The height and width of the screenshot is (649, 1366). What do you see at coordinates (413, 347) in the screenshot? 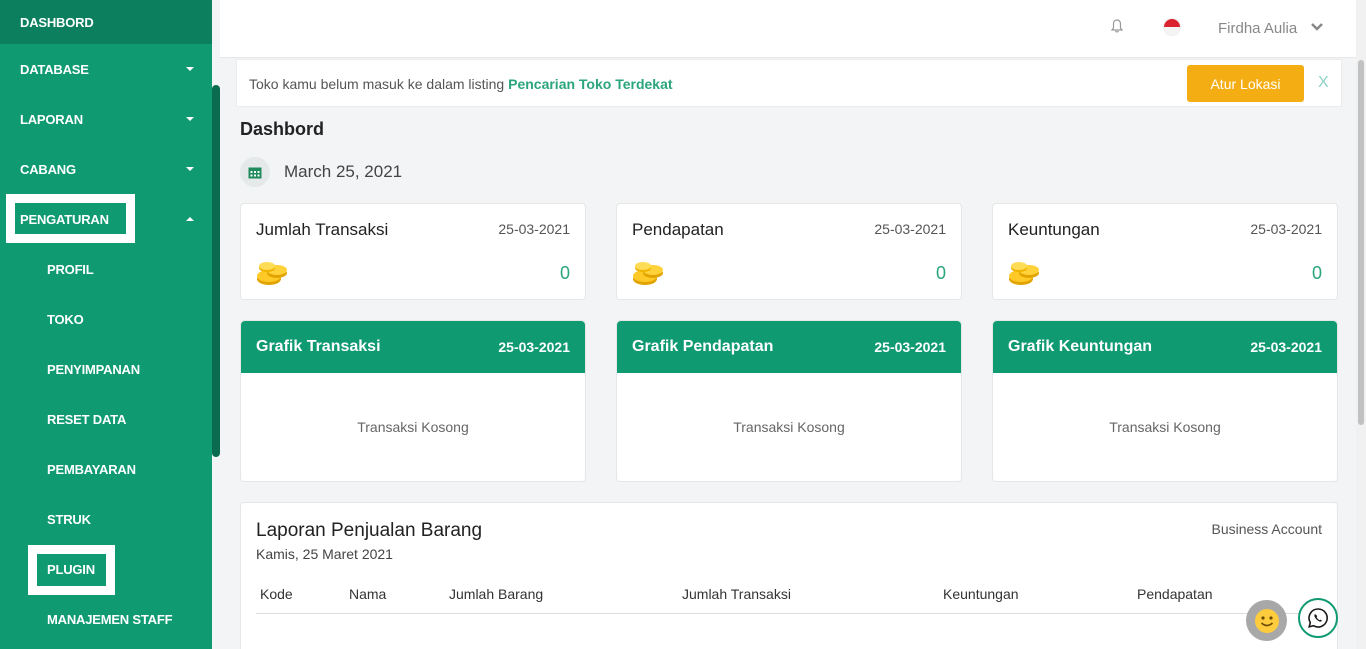
I see `graph-card-header: Grafik Transaksi 25-03-2021` at bounding box center [413, 347].